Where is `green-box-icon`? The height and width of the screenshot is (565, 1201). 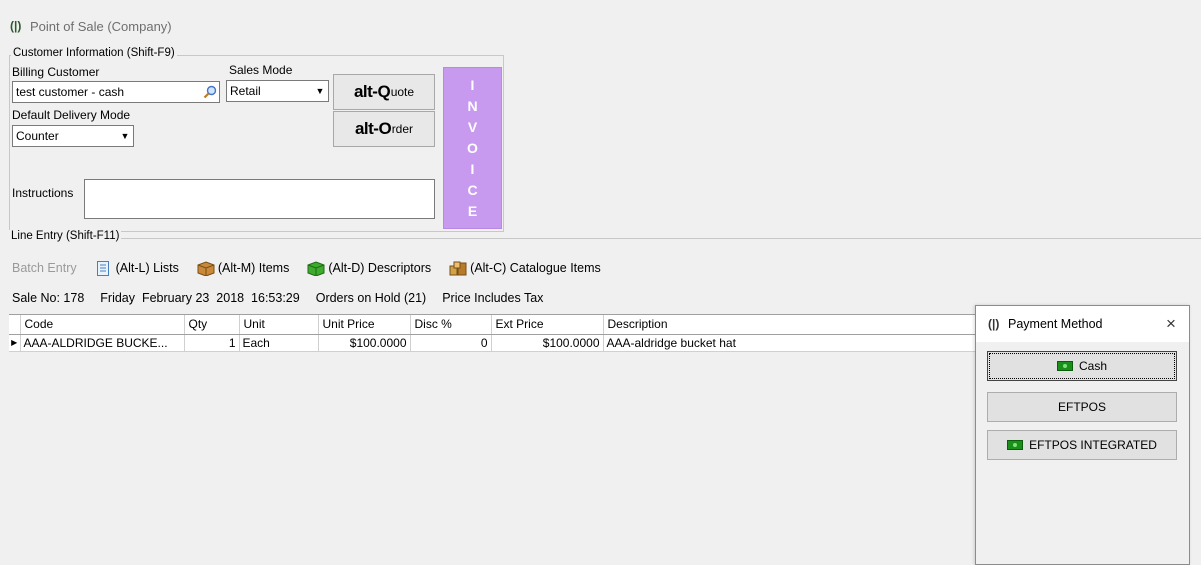 green-box-icon is located at coordinates (316, 269).